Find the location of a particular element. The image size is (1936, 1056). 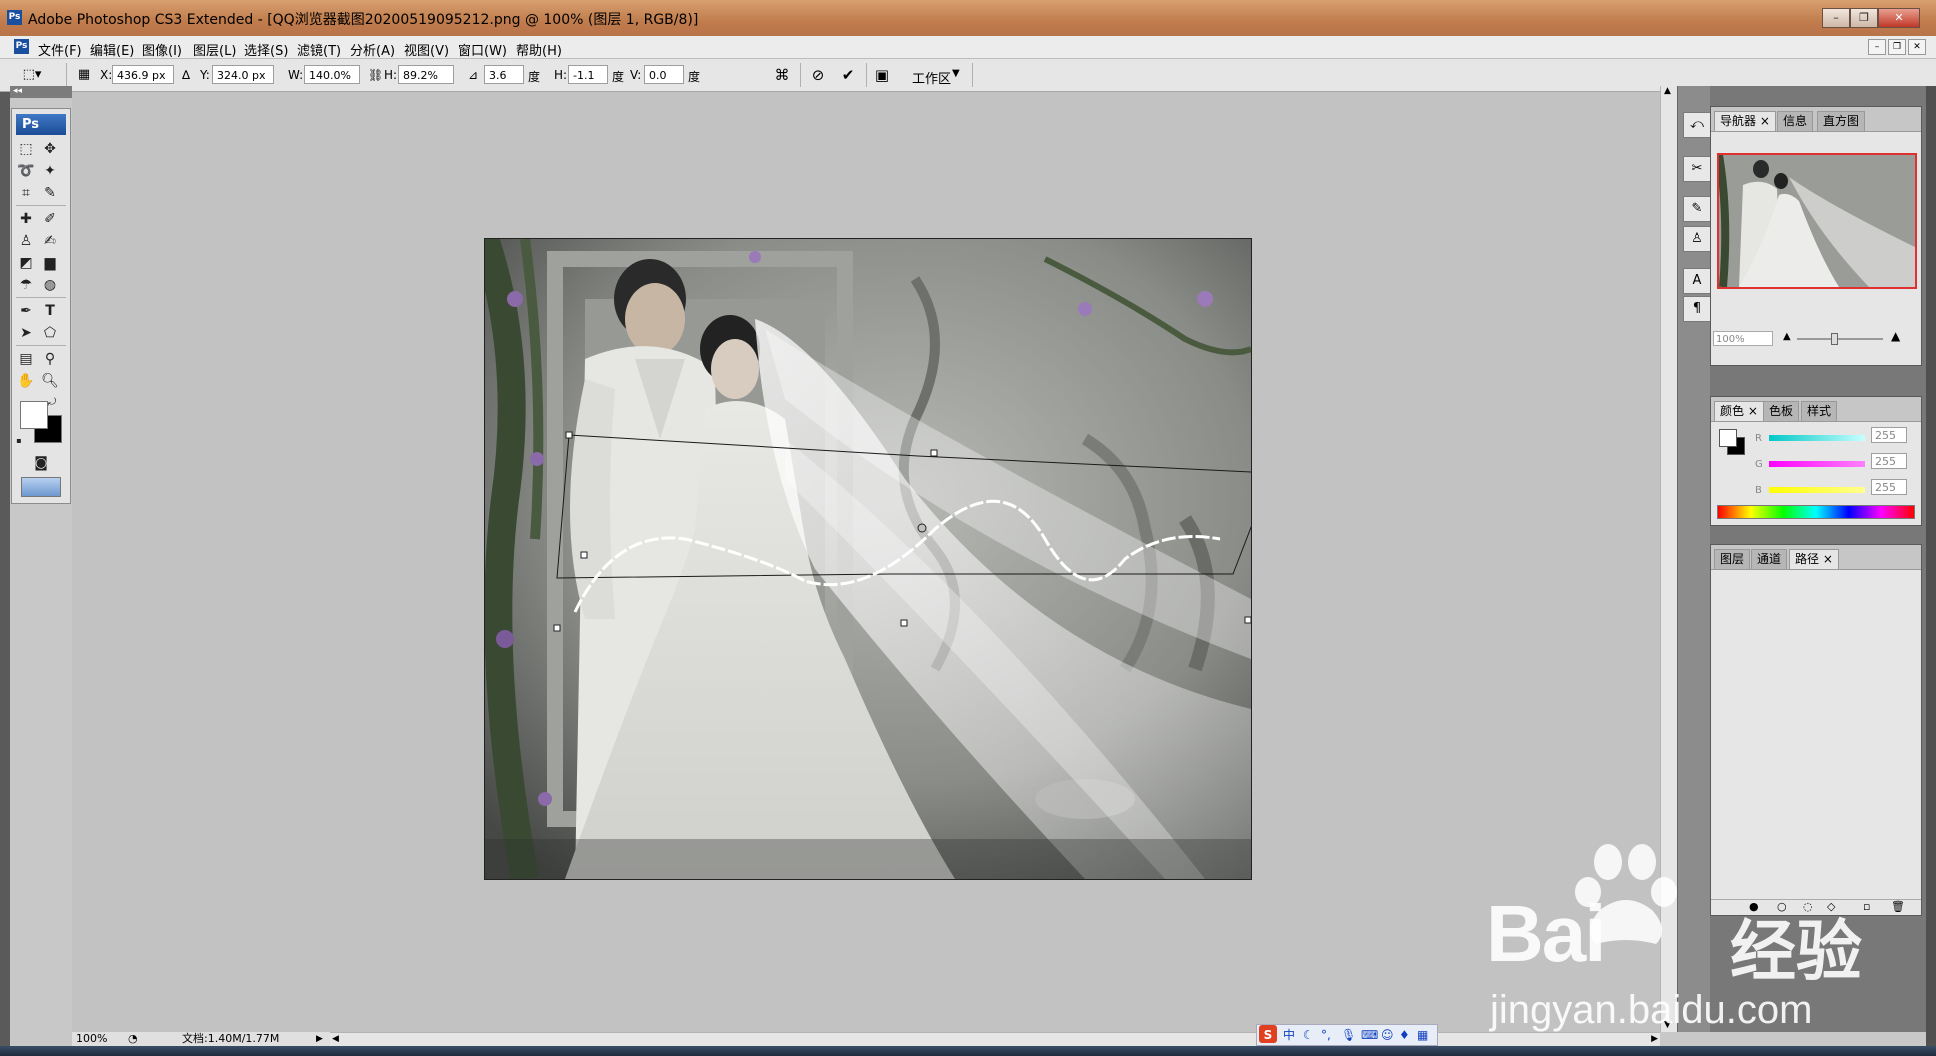

menu-help: 帮助(H) is located at coordinates (539, 49).